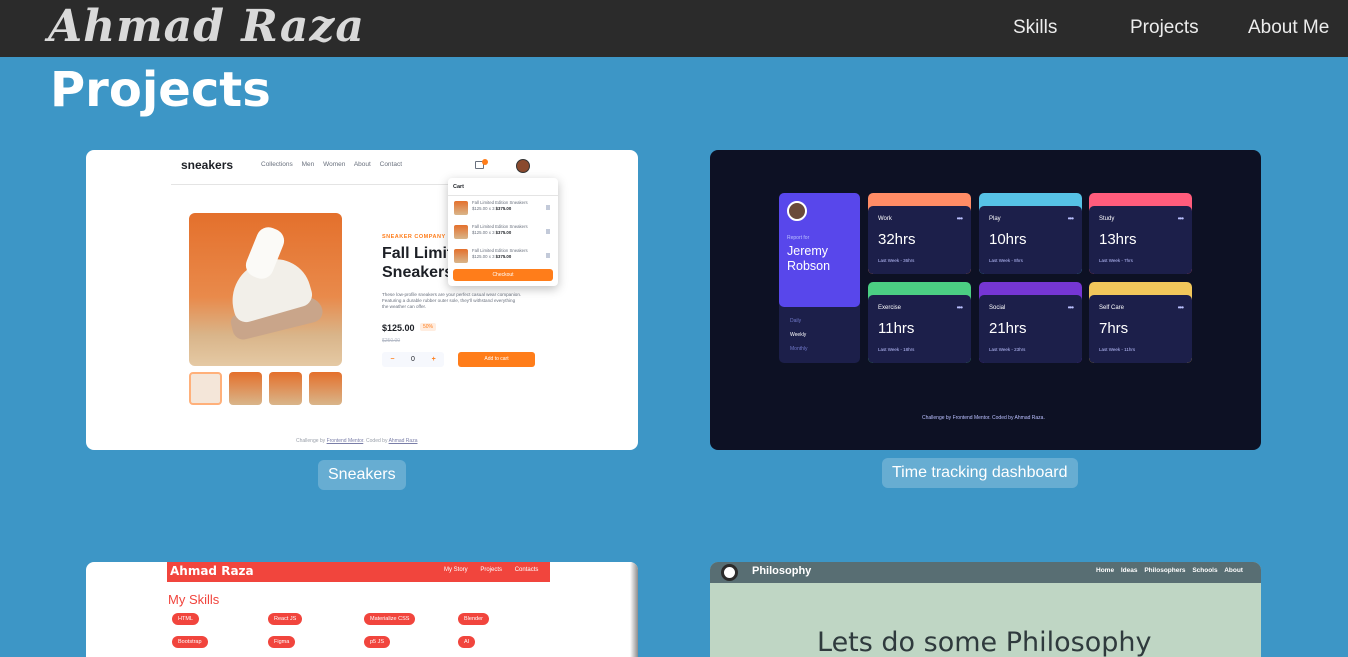  Describe the element at coordinates (1006, 260) in the screenshot. I see `activity-previous: Last Week - 8hrs` at that location.